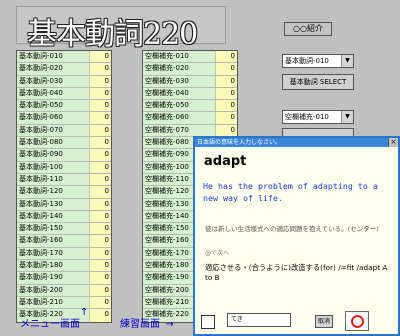 The height and width of the screenshot is (336, 400). I want to click on list-row: 基本動詞-070 0, so click(64, 131).